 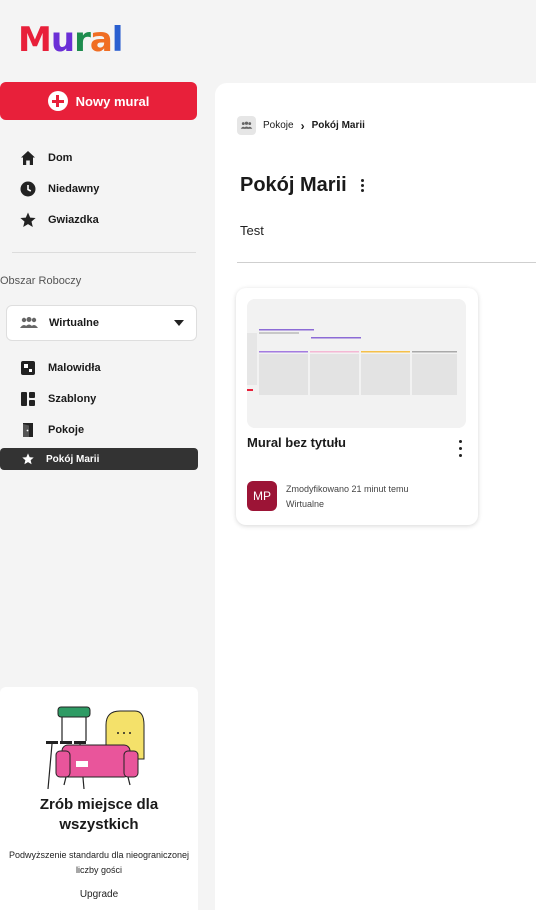 I want to click on nav-item-home: Dom, so click(x=100, y=157).